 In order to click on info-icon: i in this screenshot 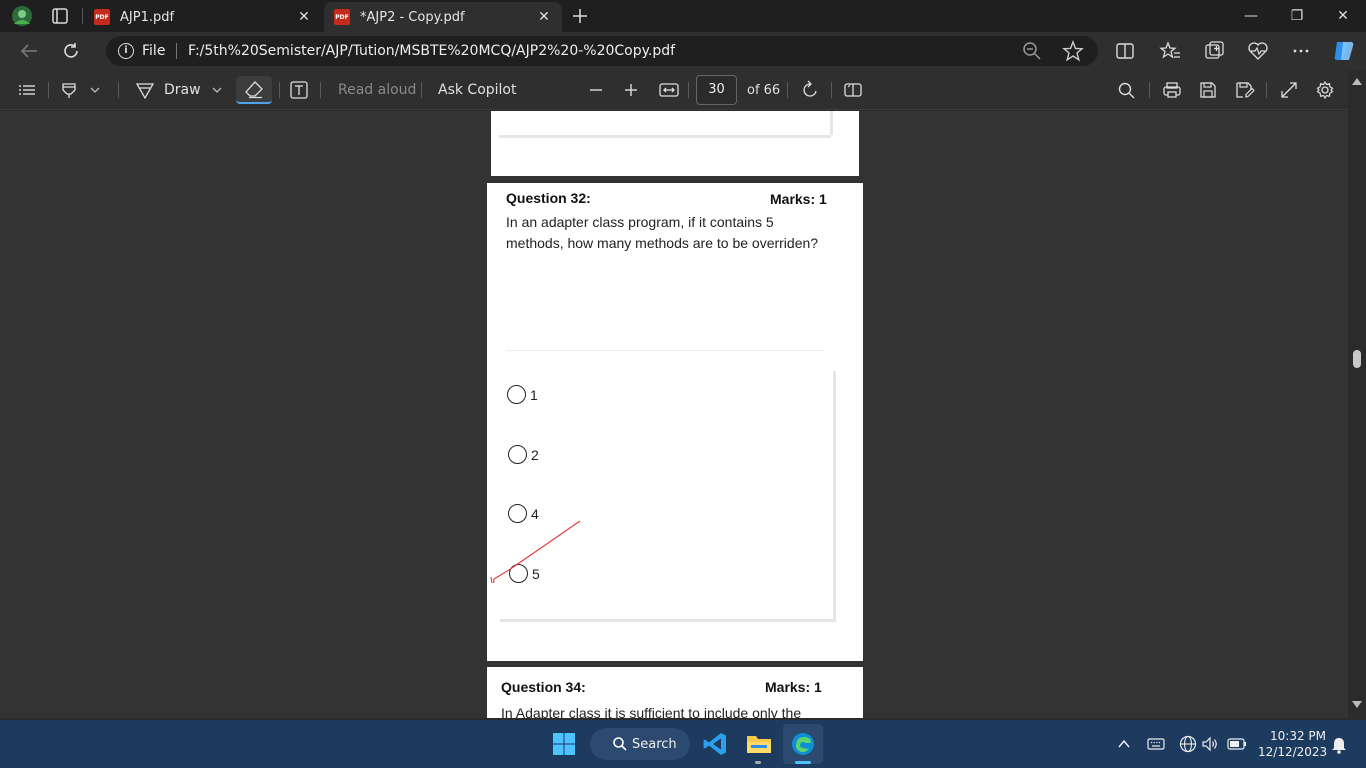, I will do `click(126, 51)`.